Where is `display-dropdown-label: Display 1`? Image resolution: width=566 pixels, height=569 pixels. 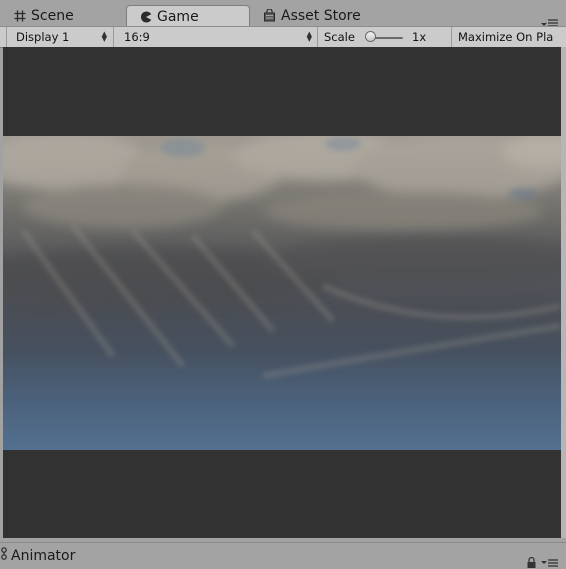
display-dropdown-label: Display 1 is located at coordinates (43, 37).